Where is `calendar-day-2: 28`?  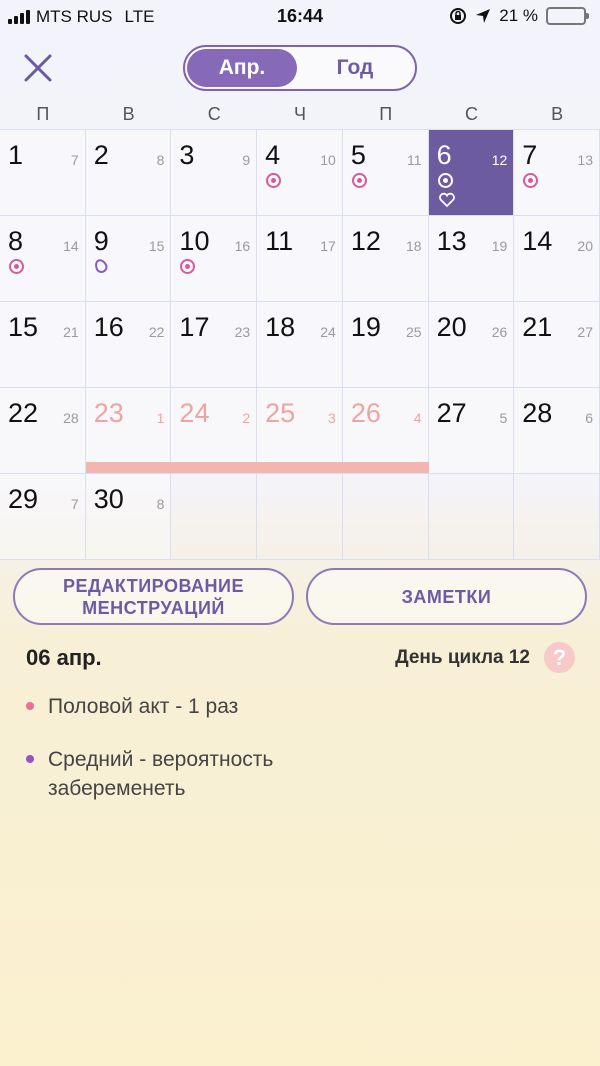
calendar-day-2: 28 is located at coordinates (128, 173).